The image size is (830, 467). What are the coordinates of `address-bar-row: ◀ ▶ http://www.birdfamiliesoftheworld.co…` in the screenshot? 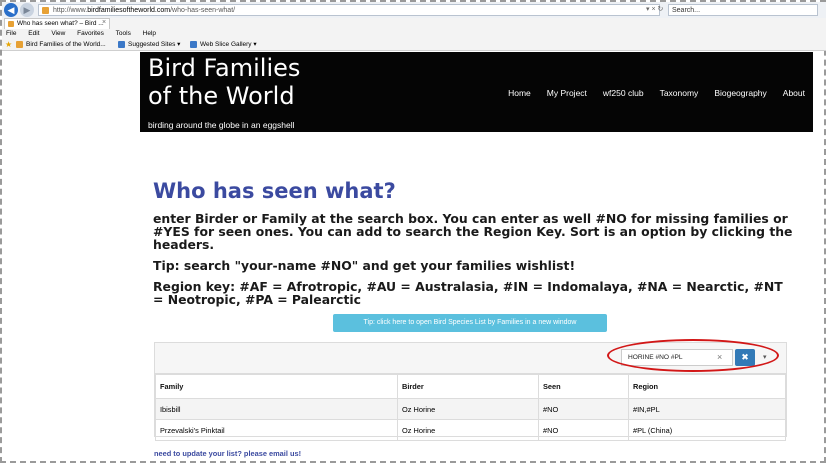 It's located at (414, 10).